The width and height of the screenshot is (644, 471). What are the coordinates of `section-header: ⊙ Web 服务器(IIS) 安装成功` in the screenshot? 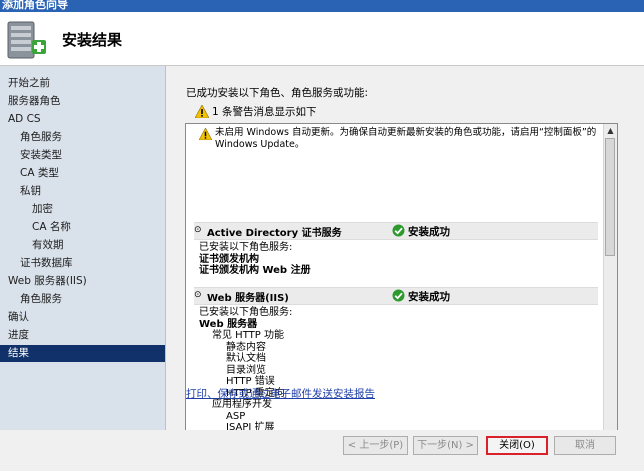 It's located at (396, 296).